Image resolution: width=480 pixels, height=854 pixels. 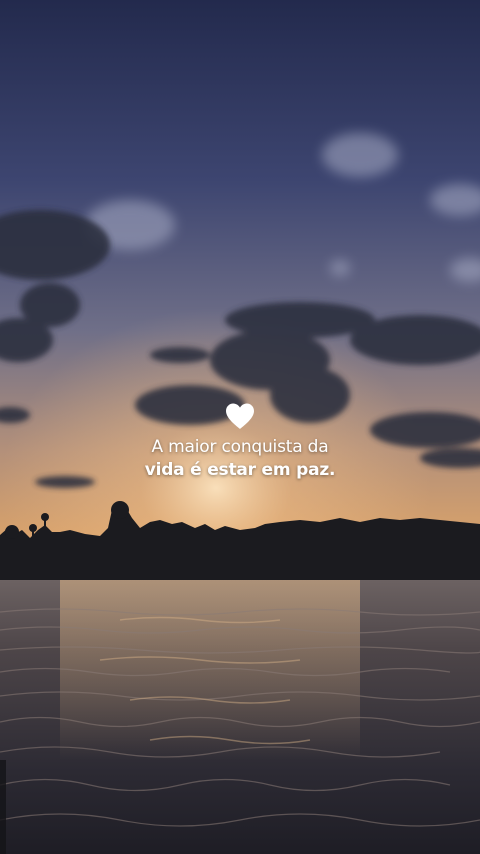 I want to click on quote-line-1: A maior conquista da, so click(x=240, y=447).